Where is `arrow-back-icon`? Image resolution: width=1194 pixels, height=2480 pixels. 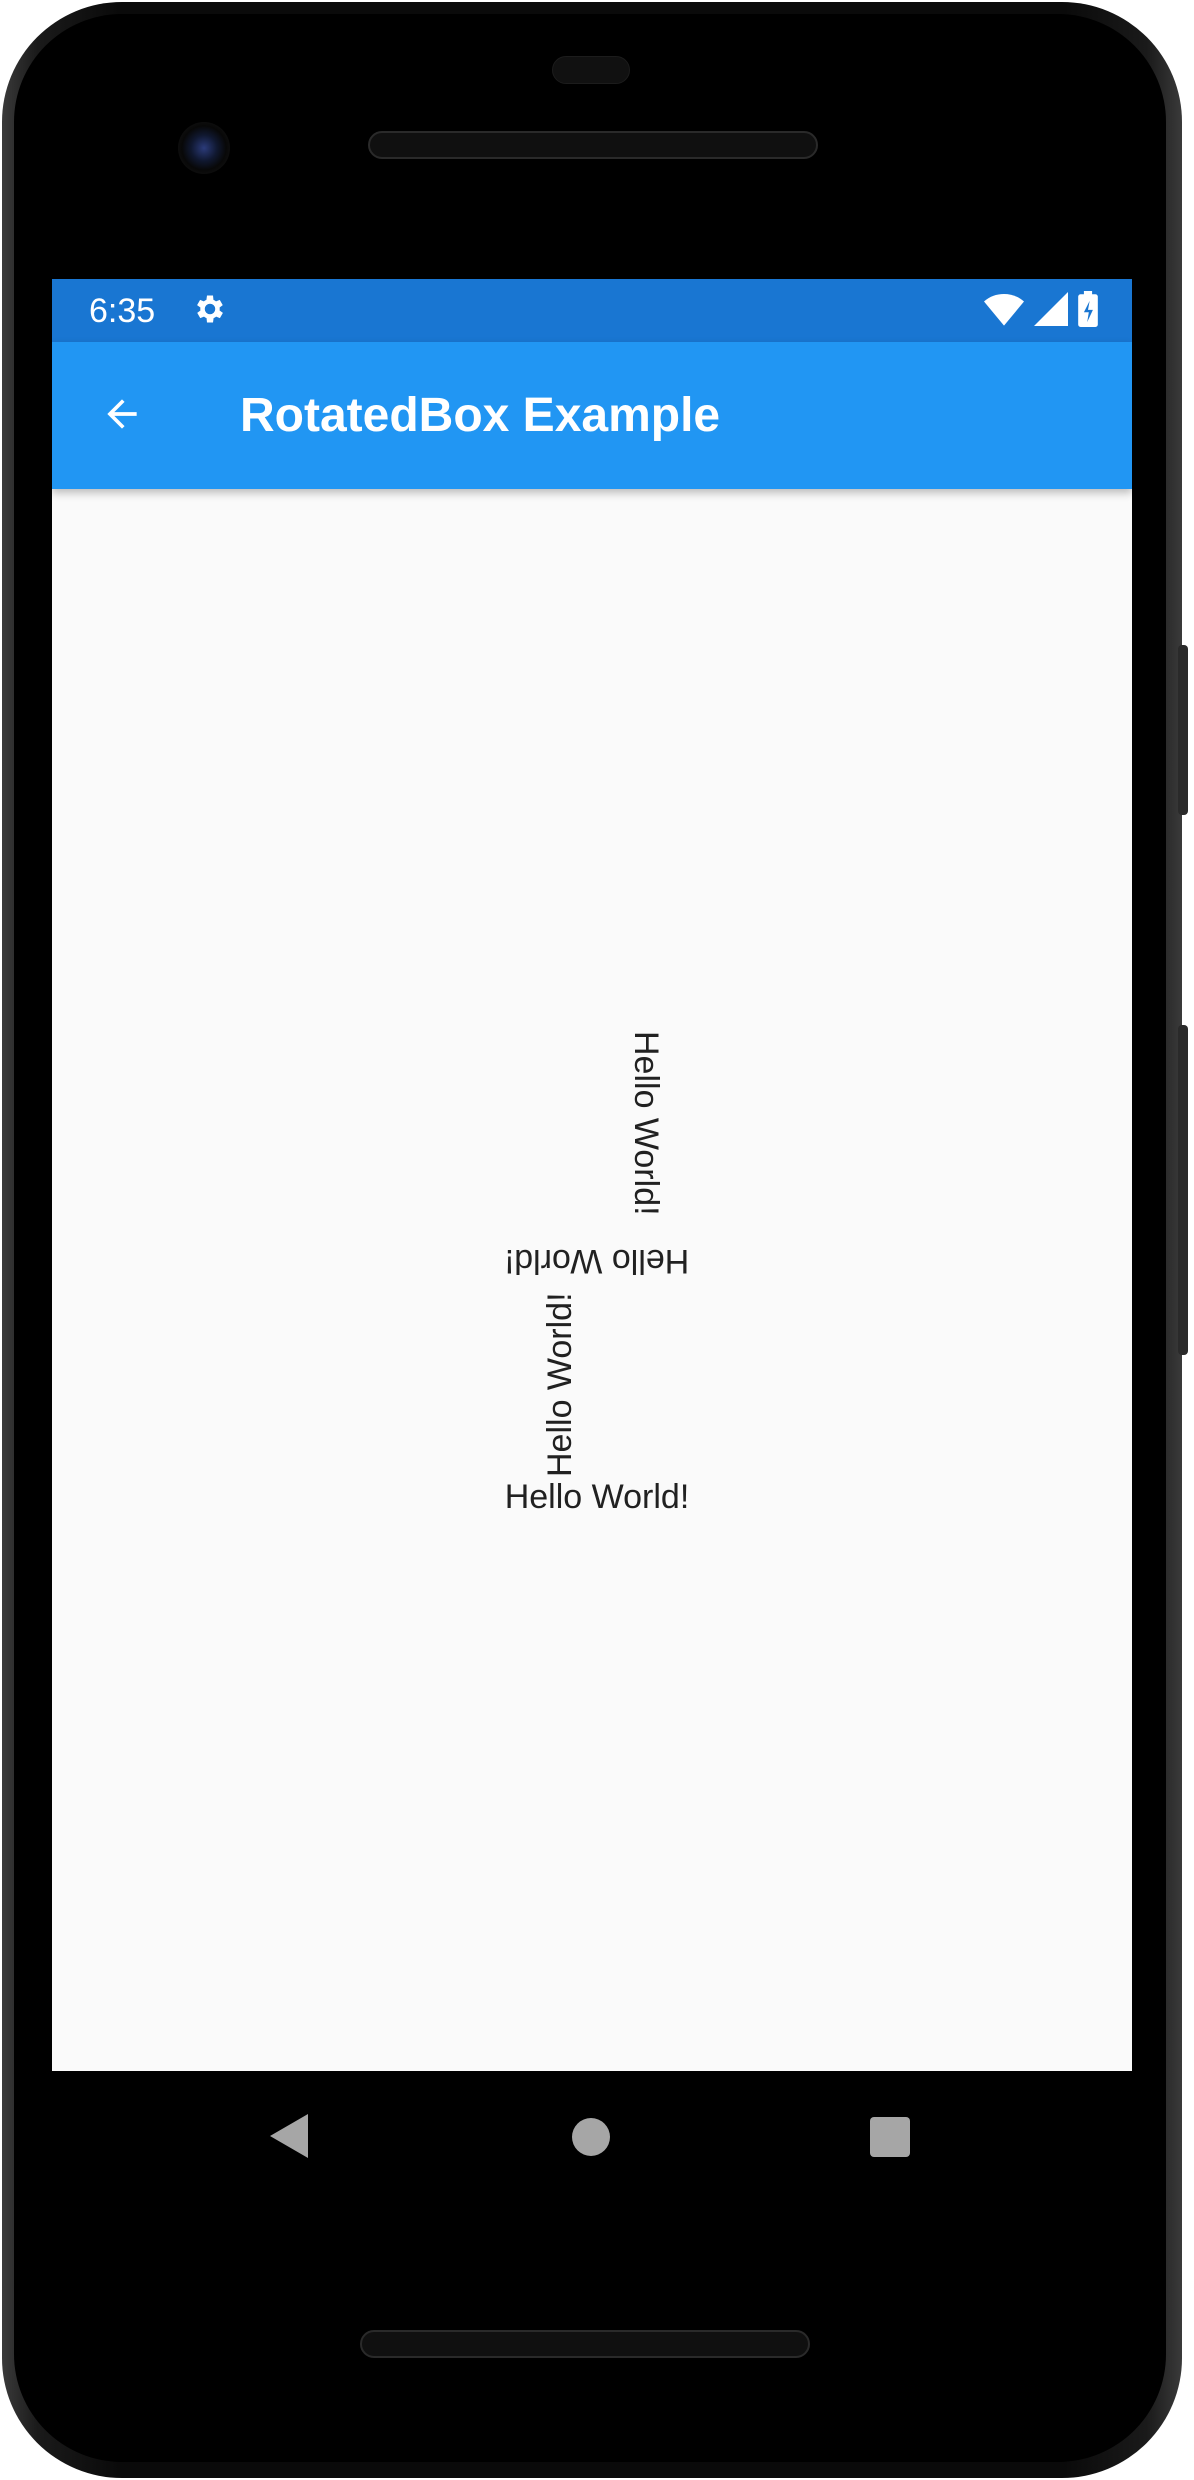
arrow-back-icon is located at coordinates (122, 416).